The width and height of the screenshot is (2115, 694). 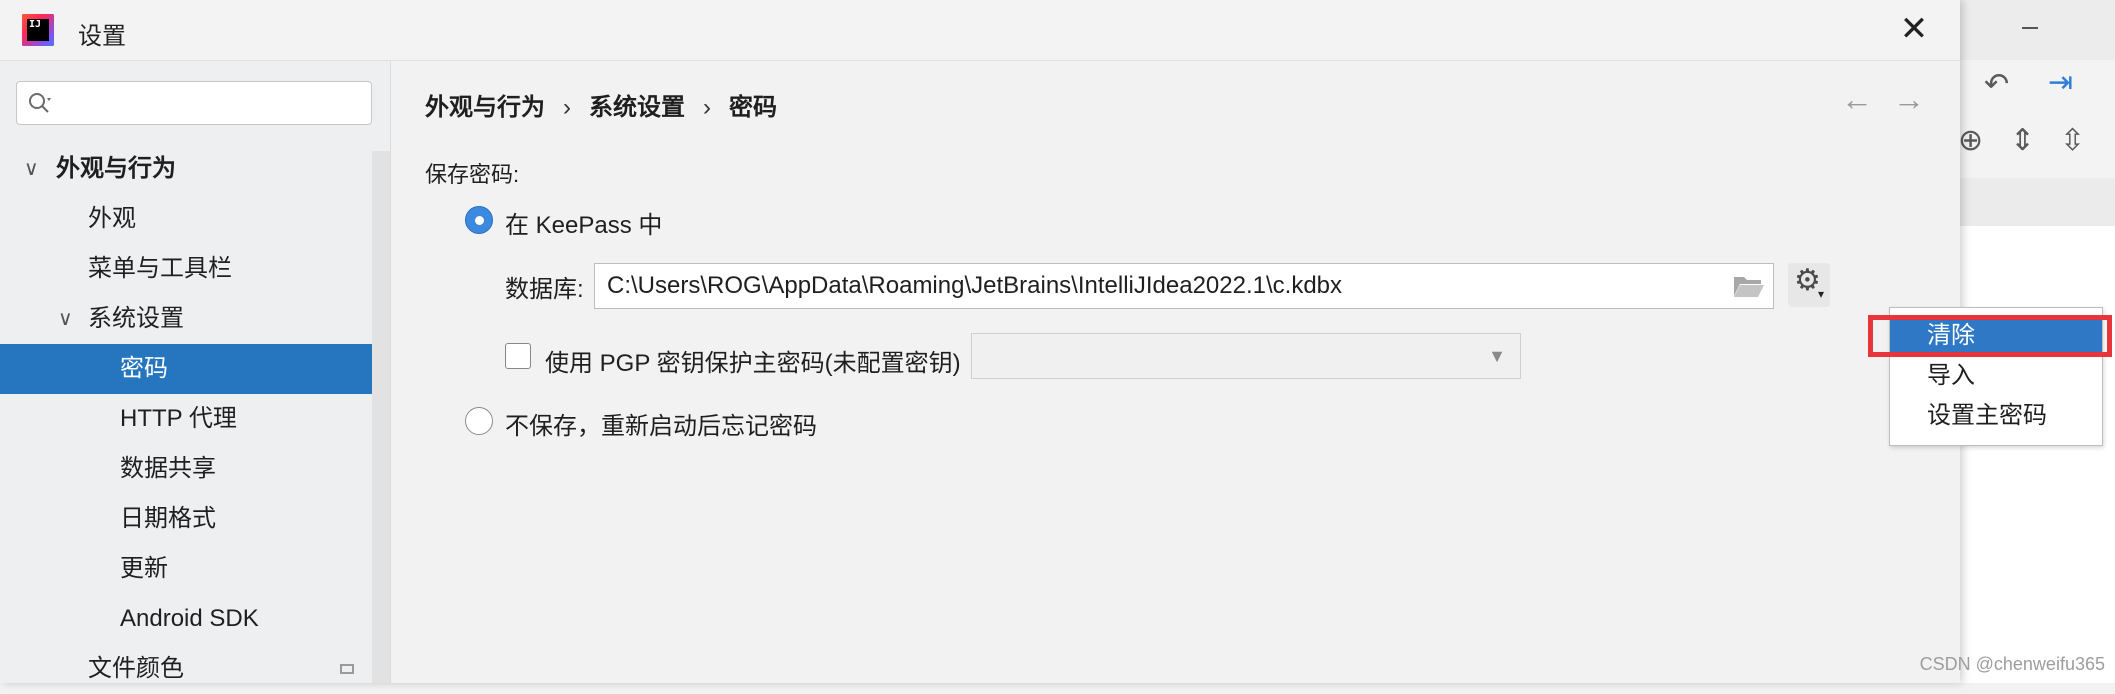 What do you see at coordinates (1951, 375) in the screenshot?
I see `menu-item-label: 导入` at bounding box center [1951, 375].